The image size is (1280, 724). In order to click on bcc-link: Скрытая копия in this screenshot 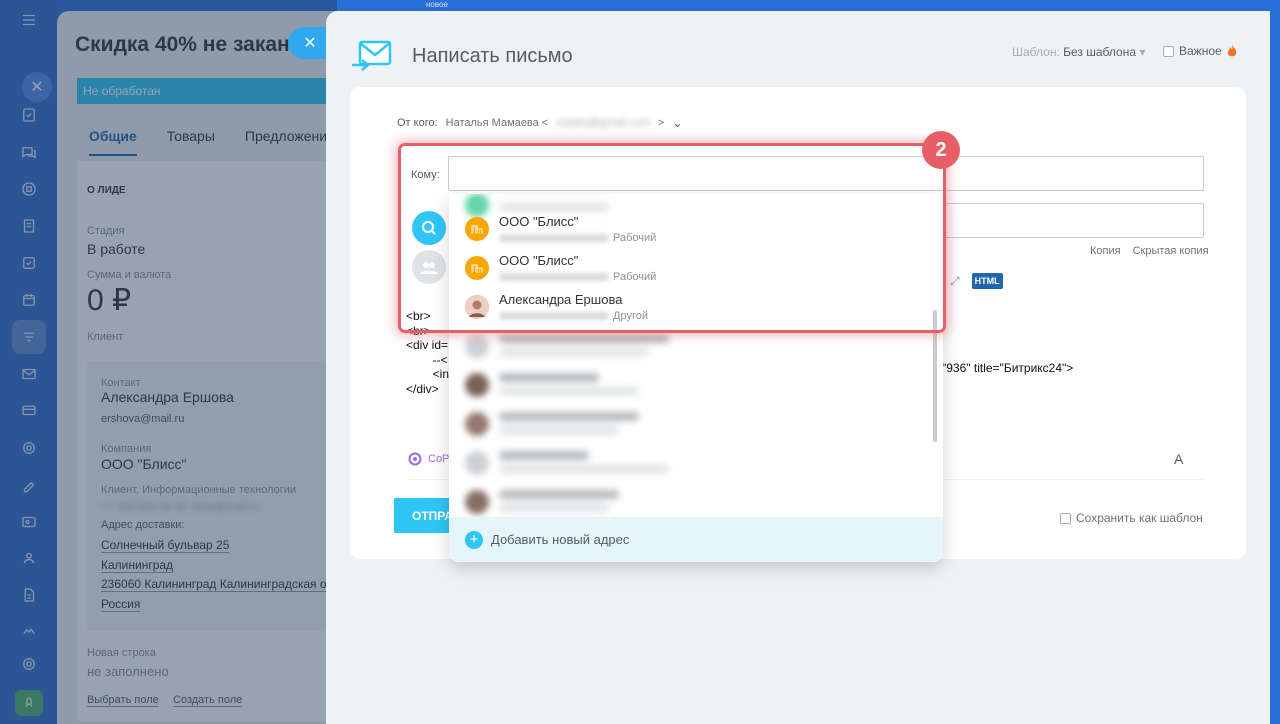, I will do `click(1171, 251)`.